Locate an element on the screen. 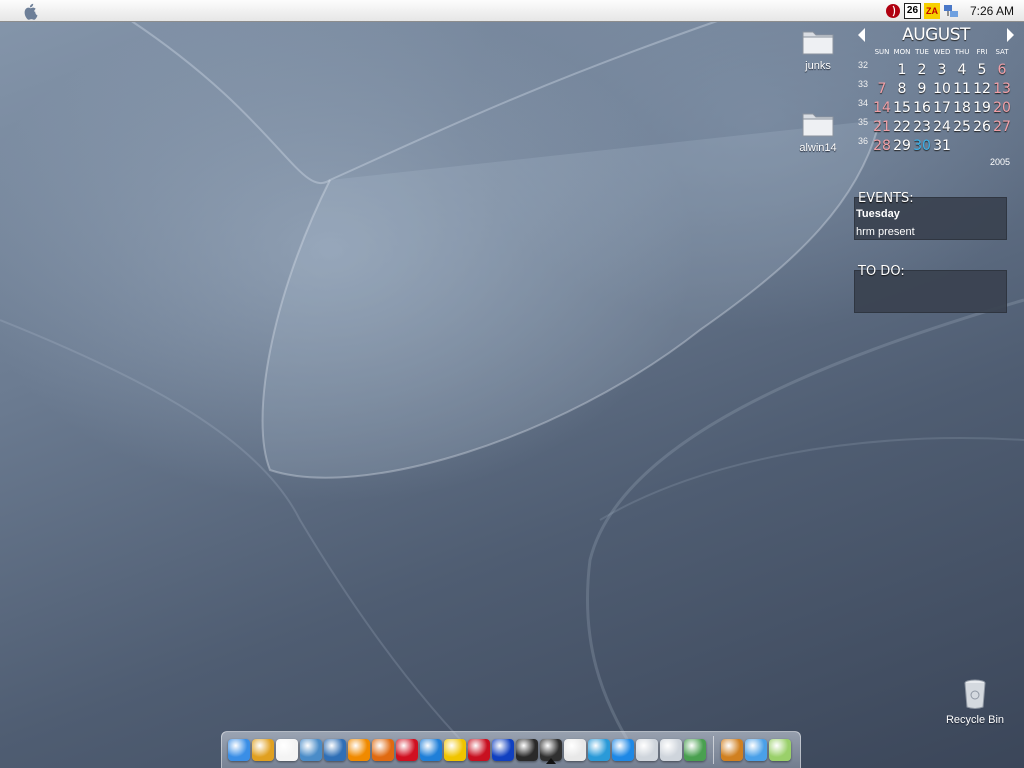  calendar-day: 12 is located at coordinates (982, 89).